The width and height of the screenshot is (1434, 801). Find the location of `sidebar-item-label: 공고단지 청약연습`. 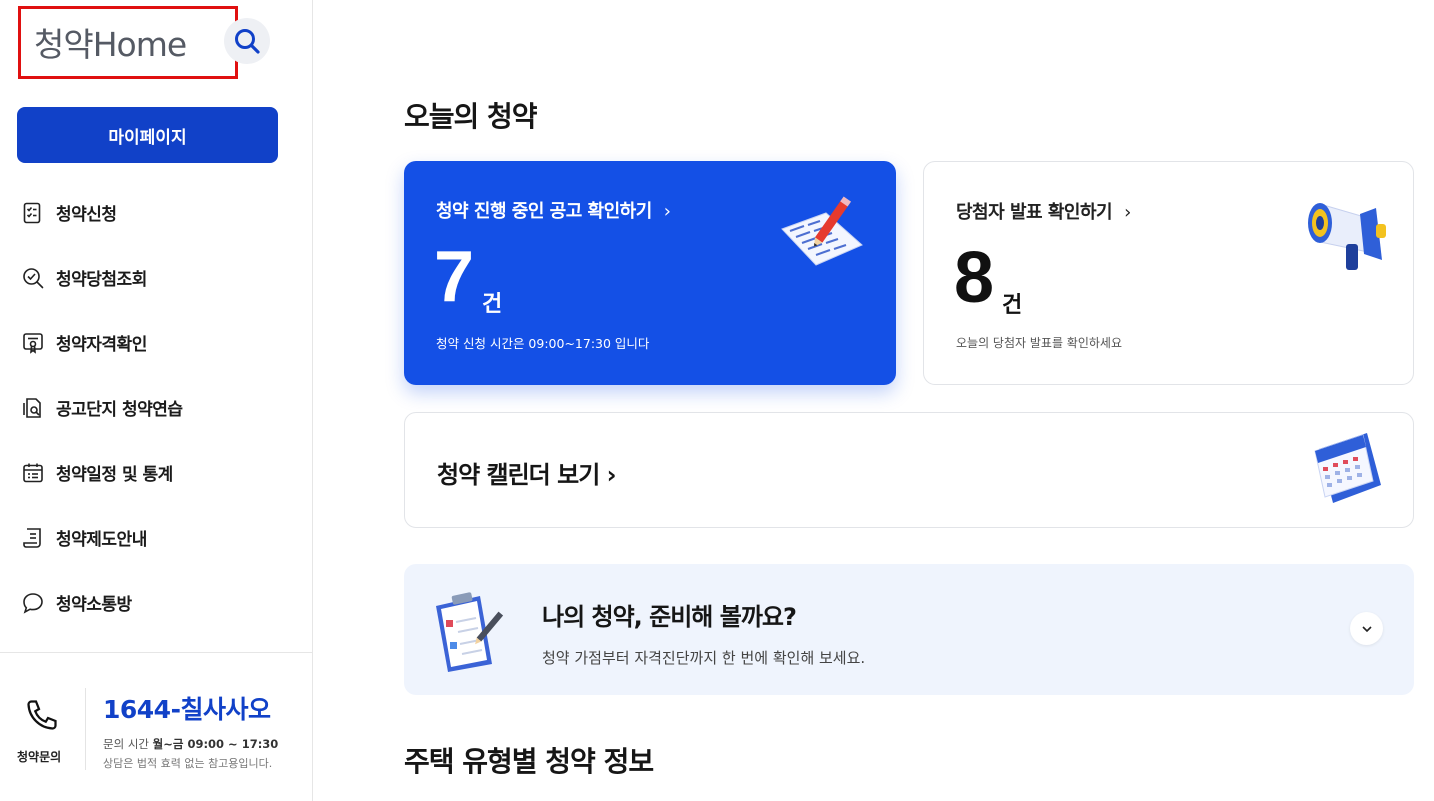

sidebar-item-label: 공고단지 청약연습 is located at coordinates (119, 410).